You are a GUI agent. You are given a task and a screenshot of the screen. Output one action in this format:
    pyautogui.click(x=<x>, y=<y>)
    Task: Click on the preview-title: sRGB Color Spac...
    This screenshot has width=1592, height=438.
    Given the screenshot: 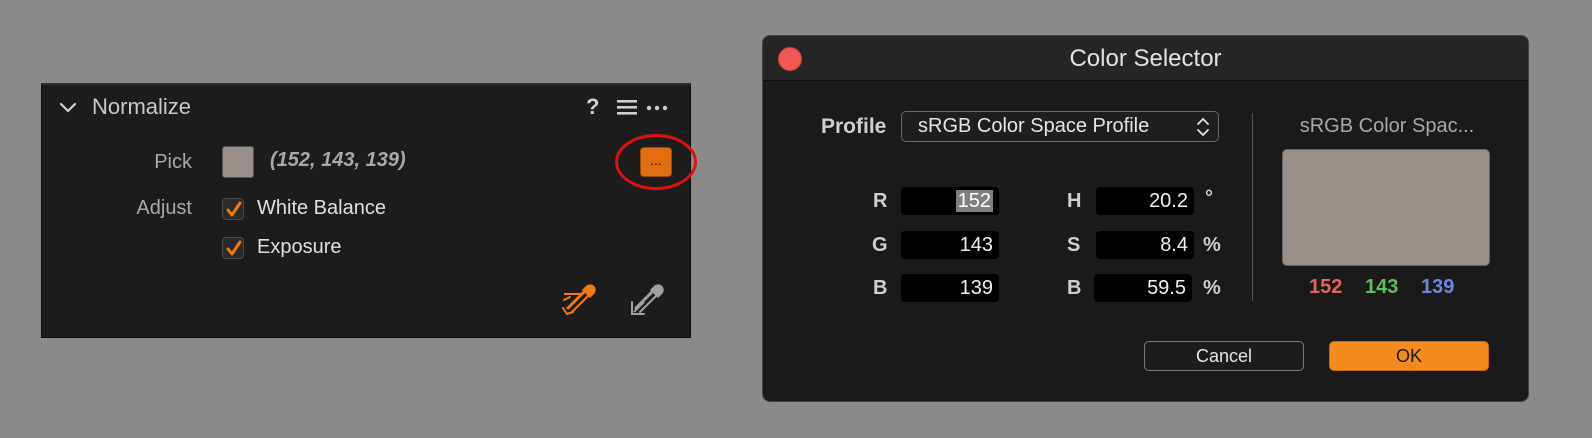 What is the action you would take?
    pyautogui.click(x=1387, y=126)
    